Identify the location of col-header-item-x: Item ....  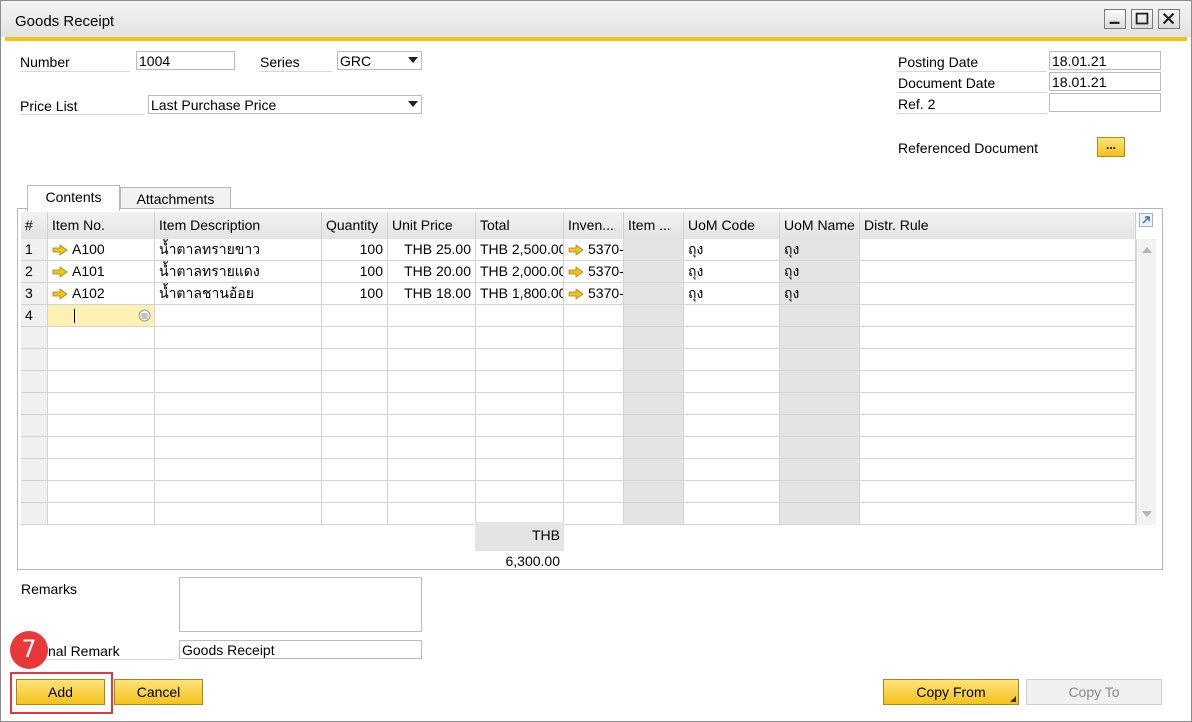
(654, 225).